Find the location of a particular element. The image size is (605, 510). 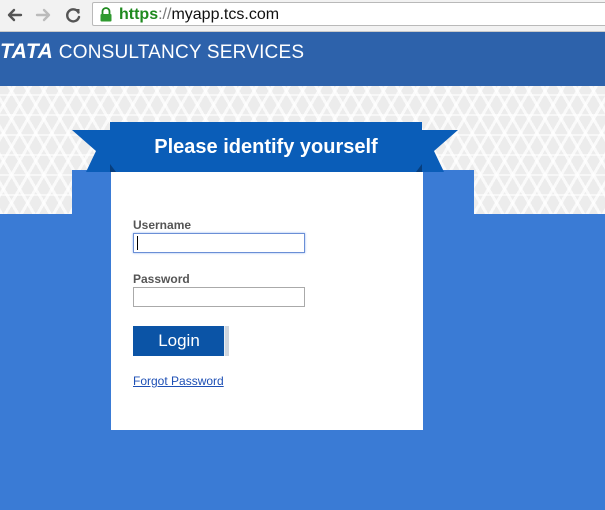

password-label: Password is located at coordinates (161, 279).